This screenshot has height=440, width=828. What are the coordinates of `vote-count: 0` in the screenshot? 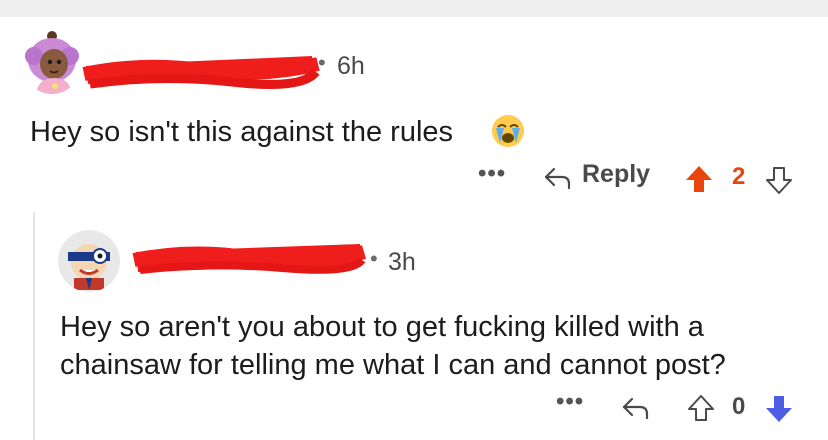 It's located at (739, 406).